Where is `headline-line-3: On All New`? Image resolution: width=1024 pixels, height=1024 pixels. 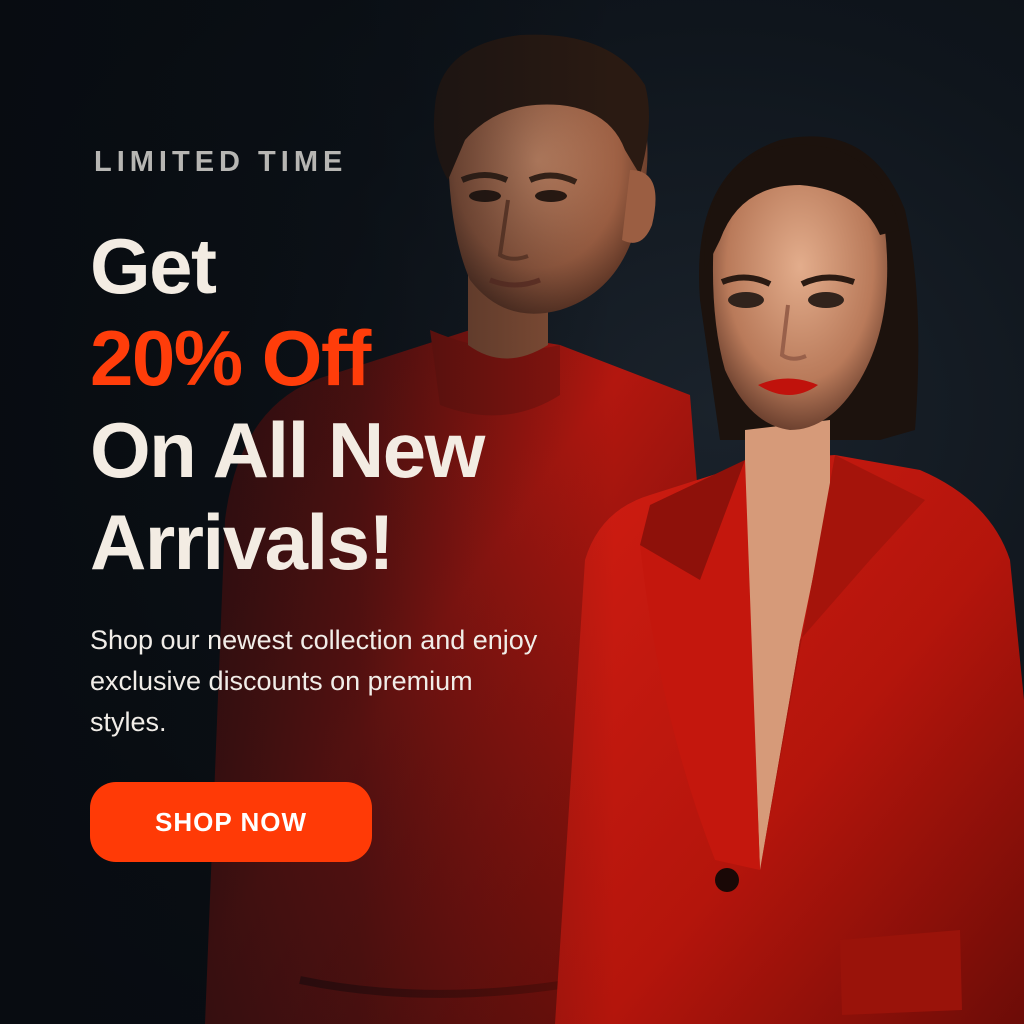 headline-line-3: On All New is located at coordinates (287, 450).